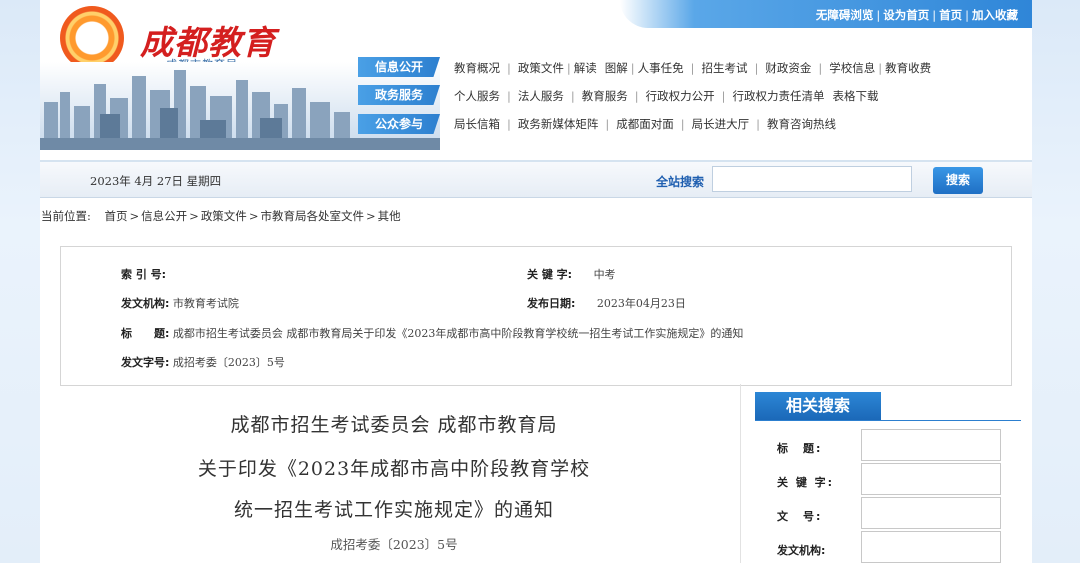  Describe the element at coordinates (477, 68) in the screenshot. I see `nav-link: 教育概况` at that location.